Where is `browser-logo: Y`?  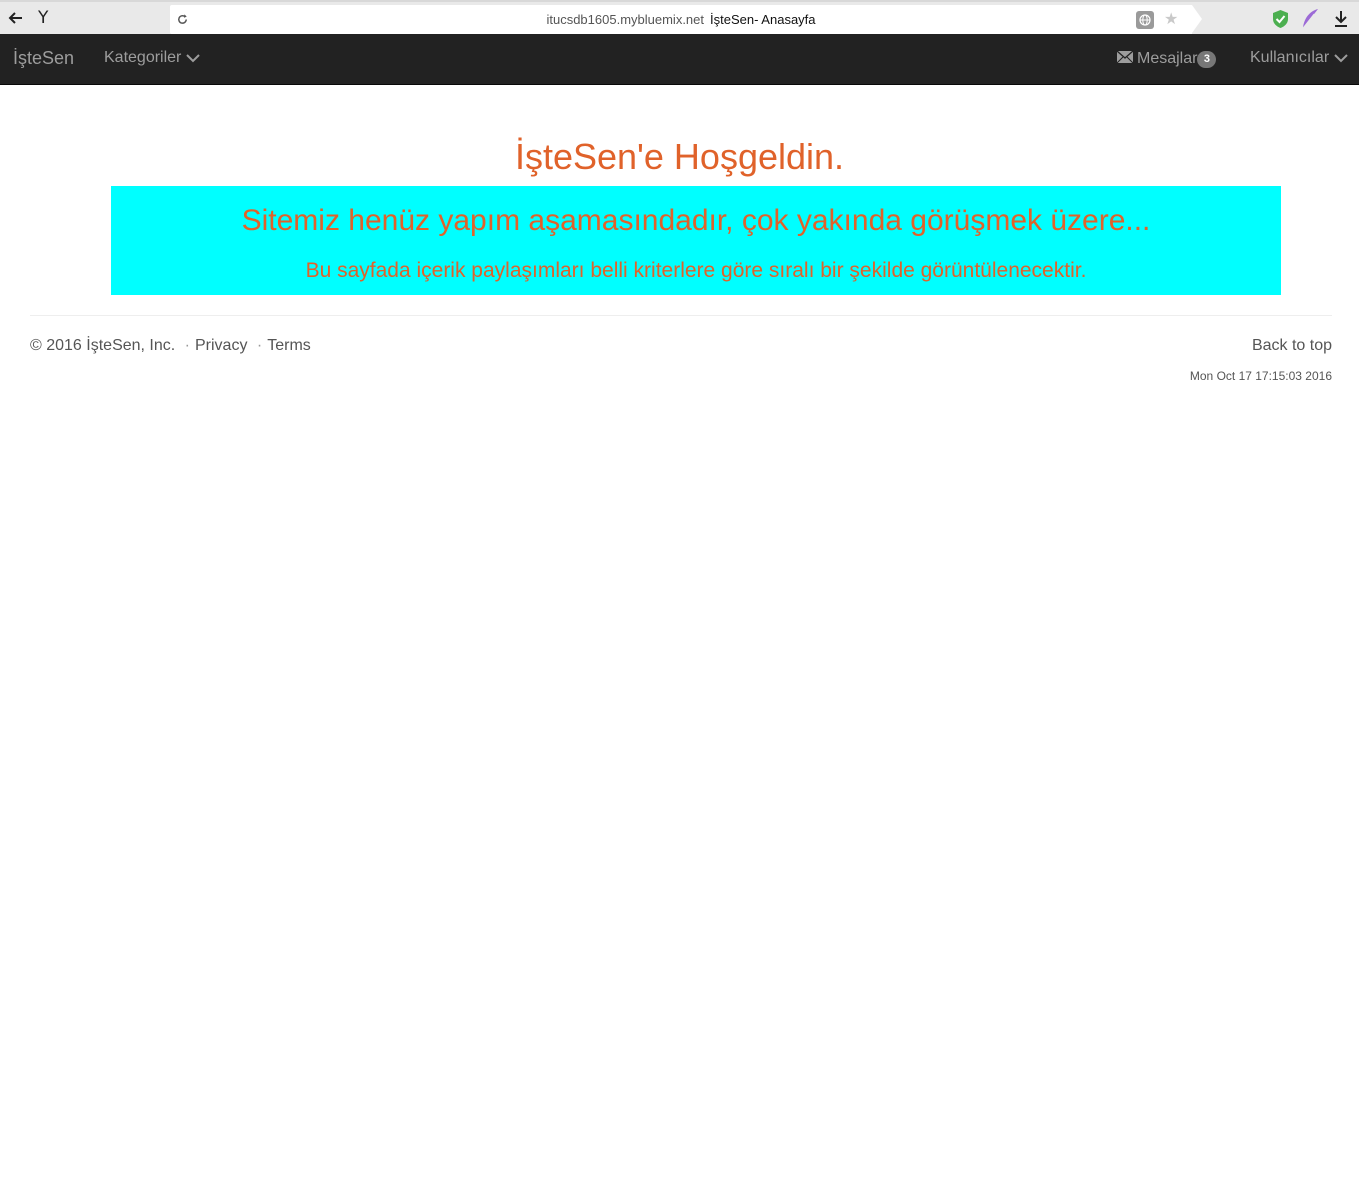 browser-logo: Y is located at coordinates (43, 18).